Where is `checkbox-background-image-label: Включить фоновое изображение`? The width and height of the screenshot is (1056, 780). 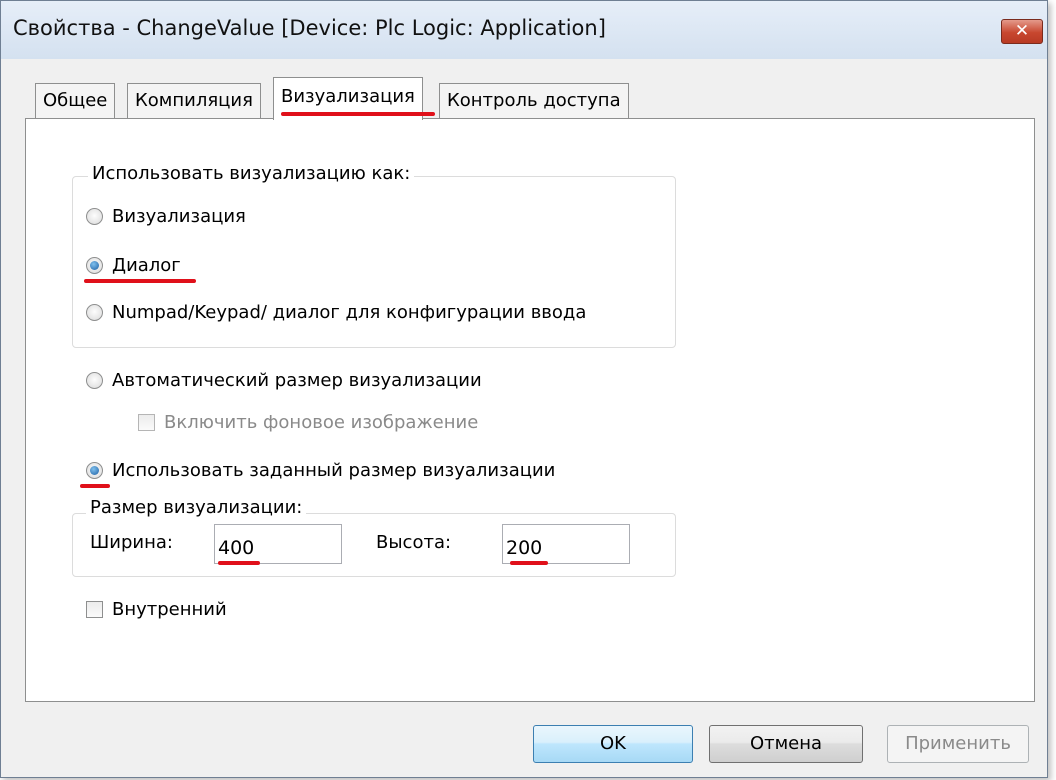
checkbox-background-image-label: Включить фоновое изображение is located at coordinates (321, 422).